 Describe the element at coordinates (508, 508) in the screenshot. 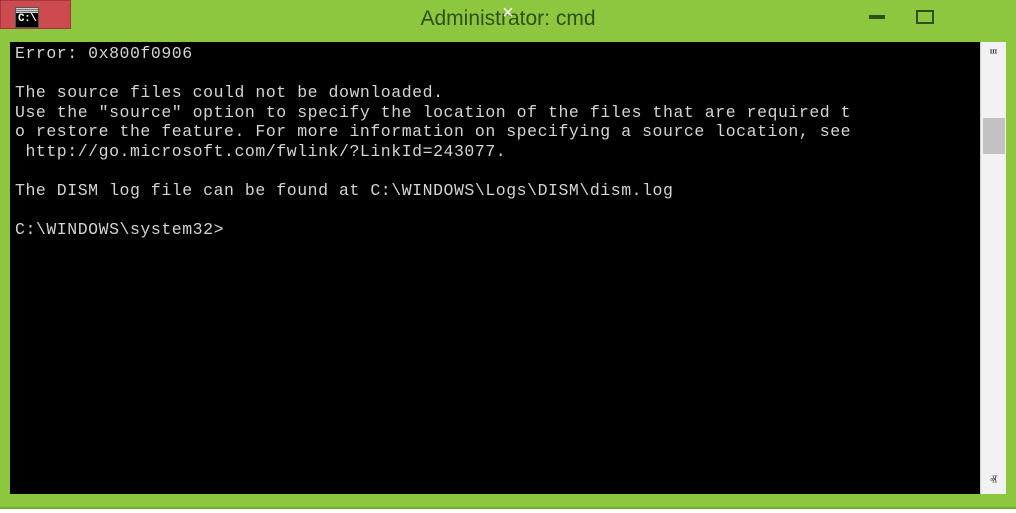

I see `window-bottom-shadow` at that location.